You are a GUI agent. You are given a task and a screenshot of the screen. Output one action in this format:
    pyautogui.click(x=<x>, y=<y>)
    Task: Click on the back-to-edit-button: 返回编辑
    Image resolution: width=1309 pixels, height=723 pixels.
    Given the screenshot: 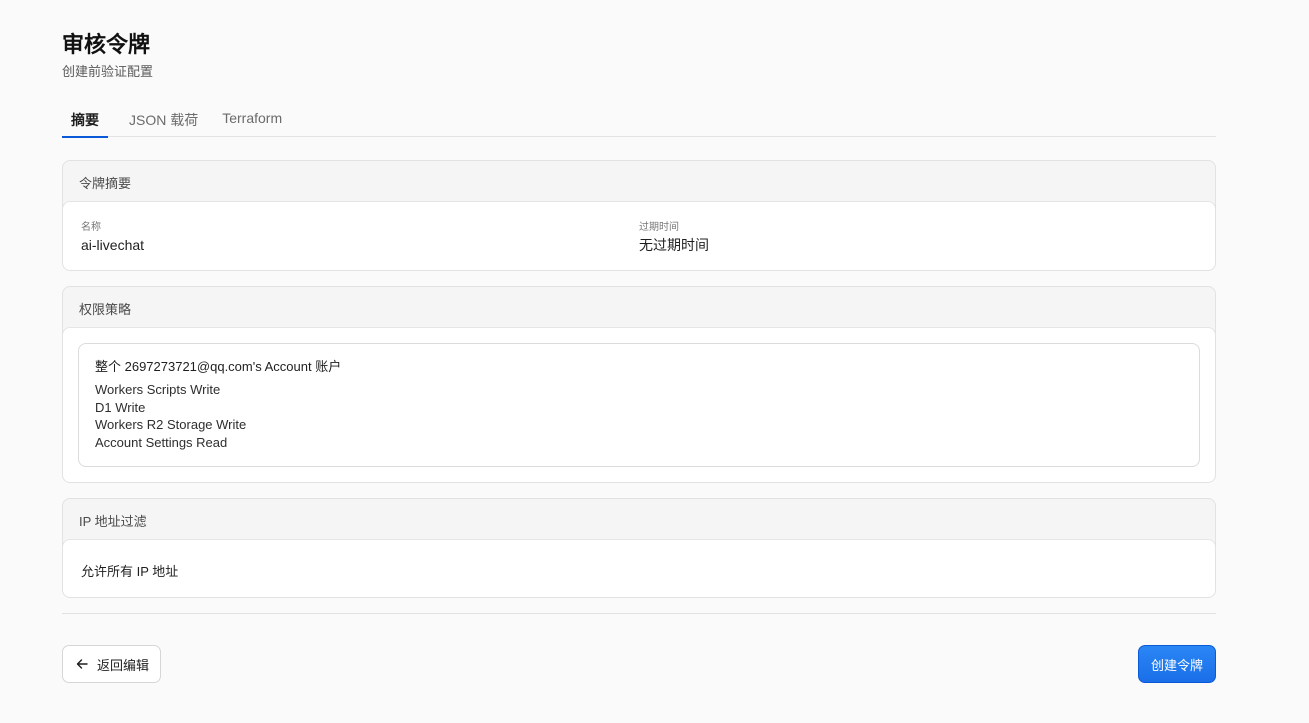 What is the action you would take?
    pyautogui.click(x=112, y=664)
    